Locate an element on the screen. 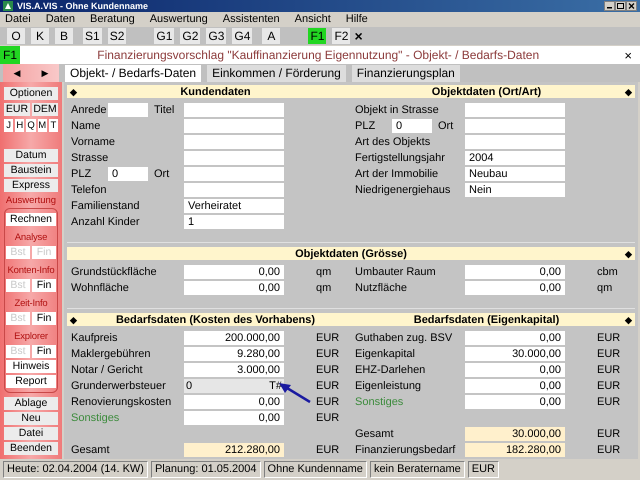 Image resolution: width=640 pixels, height=480 pixels. sidebar-button: Optionen is located at coordinates (31, 93).